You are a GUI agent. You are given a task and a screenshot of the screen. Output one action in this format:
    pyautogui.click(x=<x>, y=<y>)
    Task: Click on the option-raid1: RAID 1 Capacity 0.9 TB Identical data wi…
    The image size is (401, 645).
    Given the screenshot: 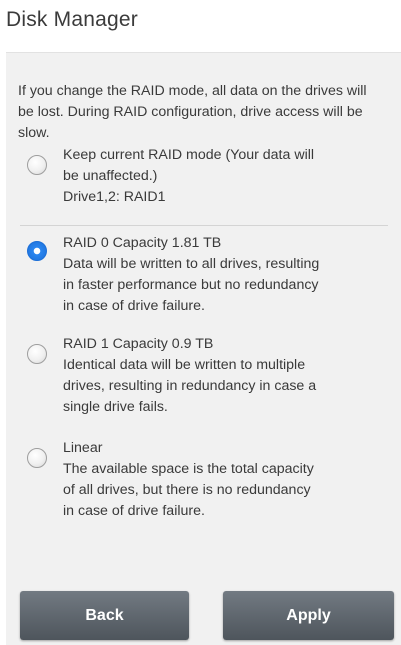 What is the action you would take?
    pyautogui.click(x=203, y=378)
    